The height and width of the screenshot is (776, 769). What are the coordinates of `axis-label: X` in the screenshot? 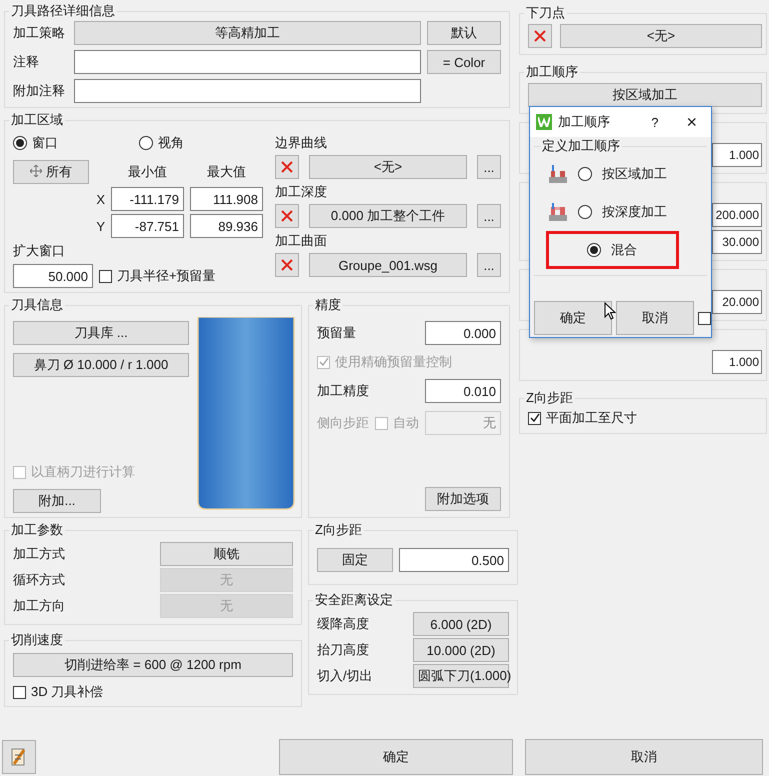 It's located at (100, 199).